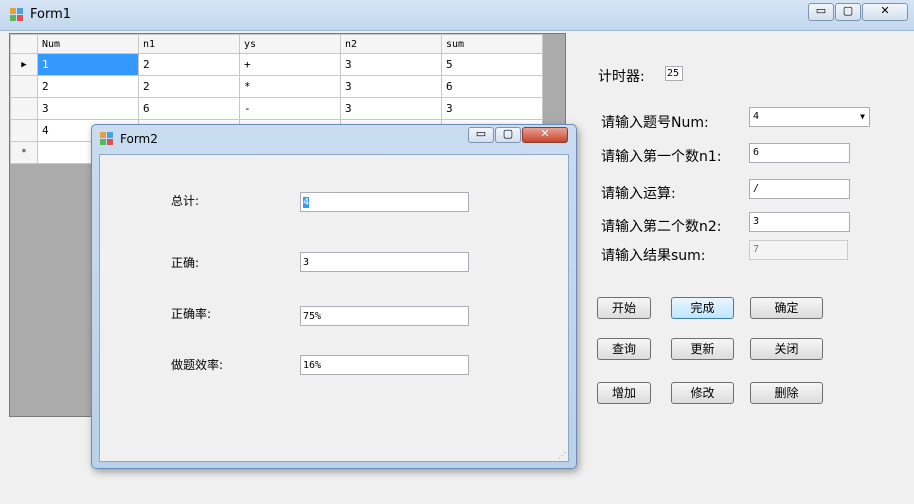 The width and height of the screenshot is (914, 504). What do you see at coordinates (624, 308) in the screenshot?
I see `start-button: 开始` at bounding box center [624, 308].